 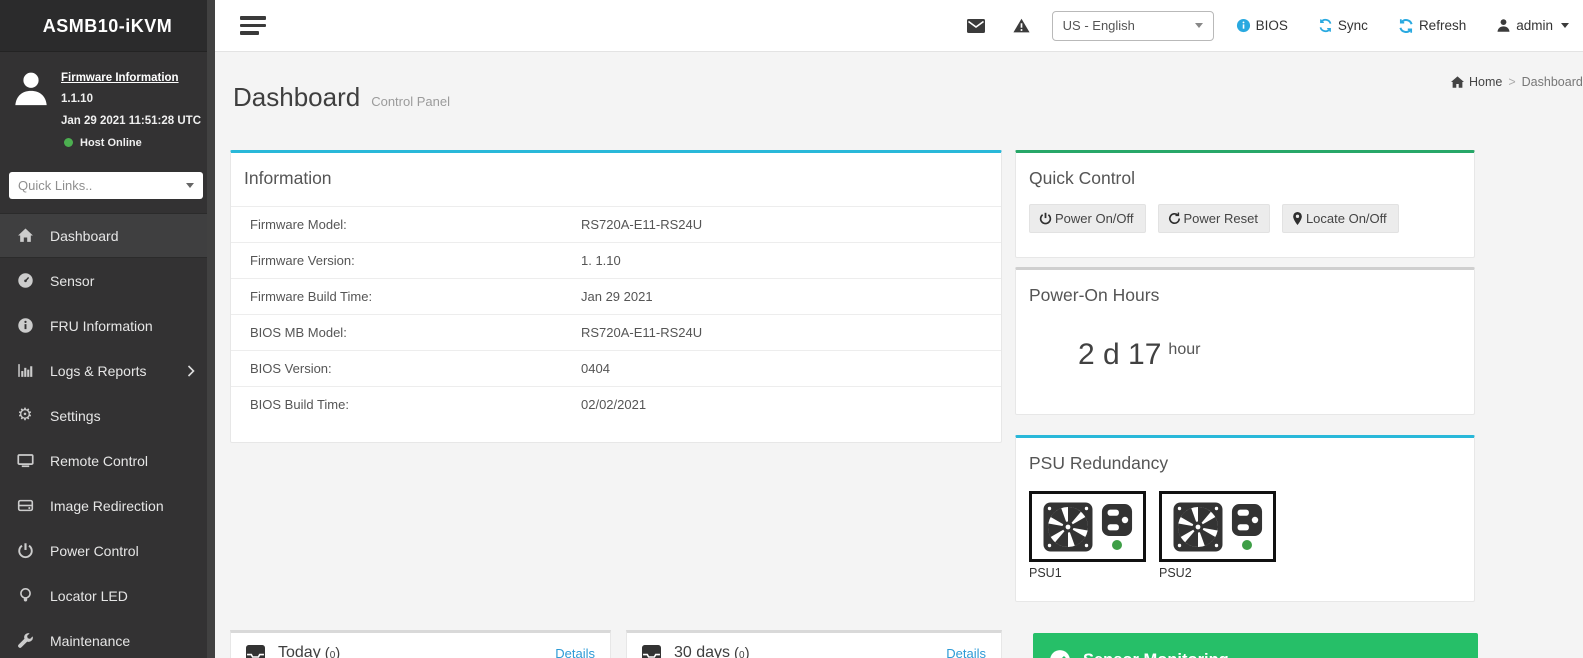 What do you see at coordinates (1243, 25) in the screenshot?
I see `bios-info-icon` at bounding box center [1243, 25].